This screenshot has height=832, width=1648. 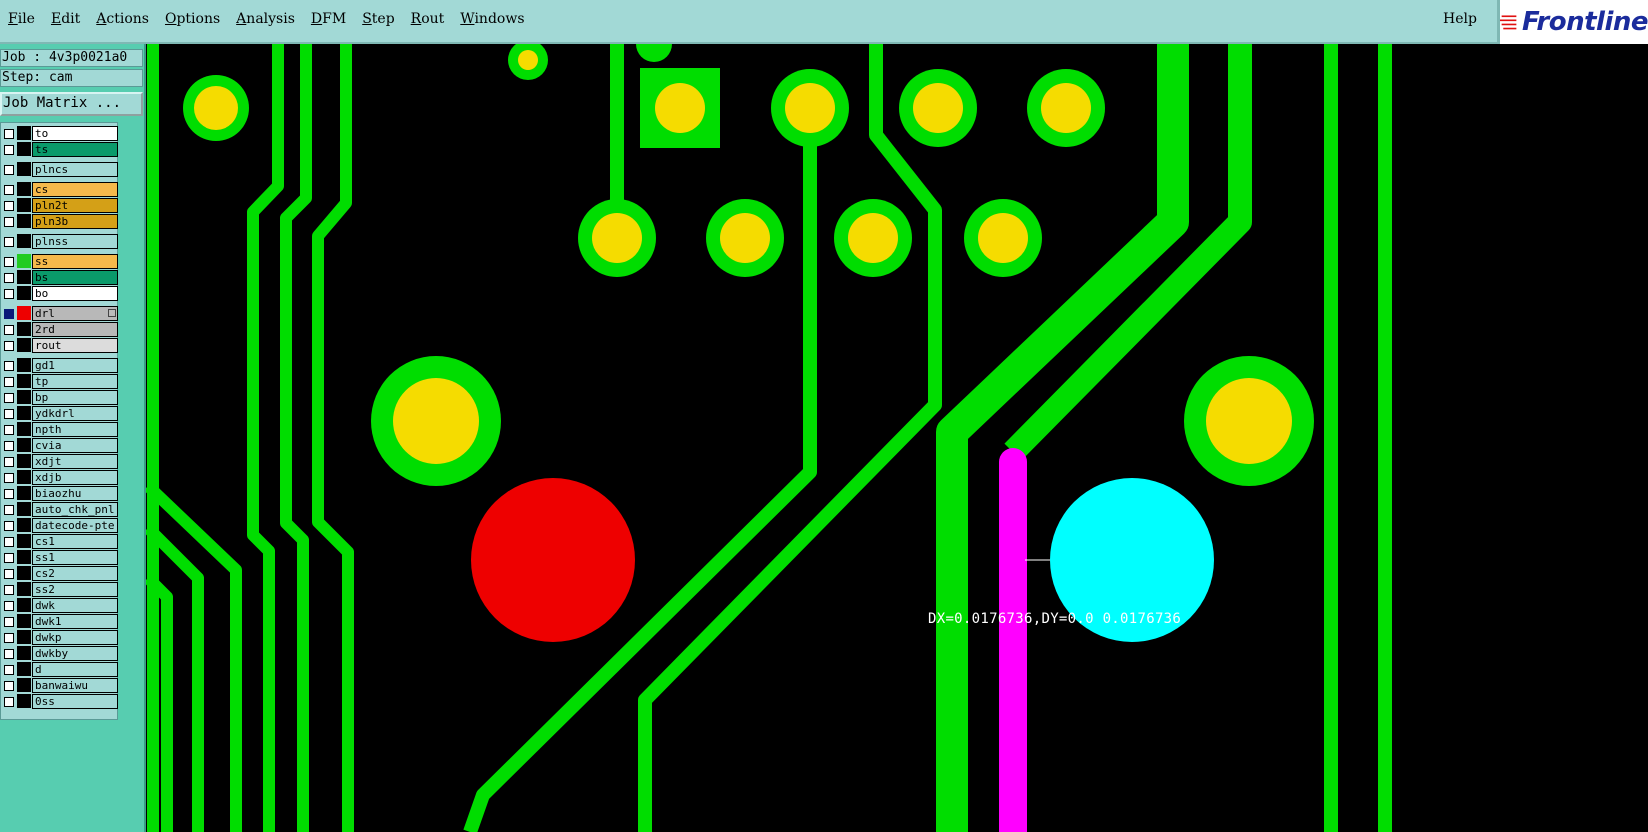 What do you see at coordinates (65, 19) in the screenshot?
I see `menu-edit: Edit` at bounding box center [65, 19].